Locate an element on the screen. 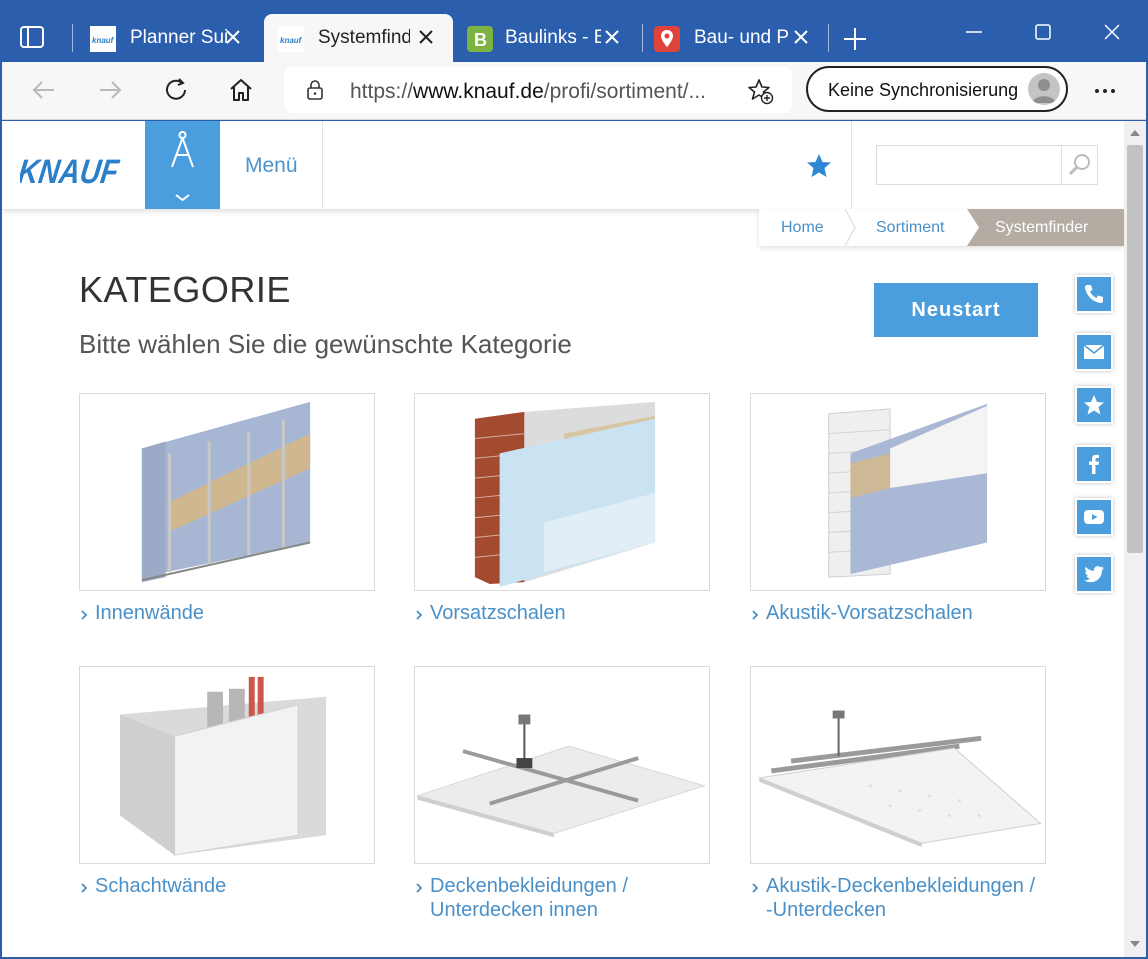 This screenshot has width=1148, height=959. favorites-star-icon is located at coordinates (819, 166).